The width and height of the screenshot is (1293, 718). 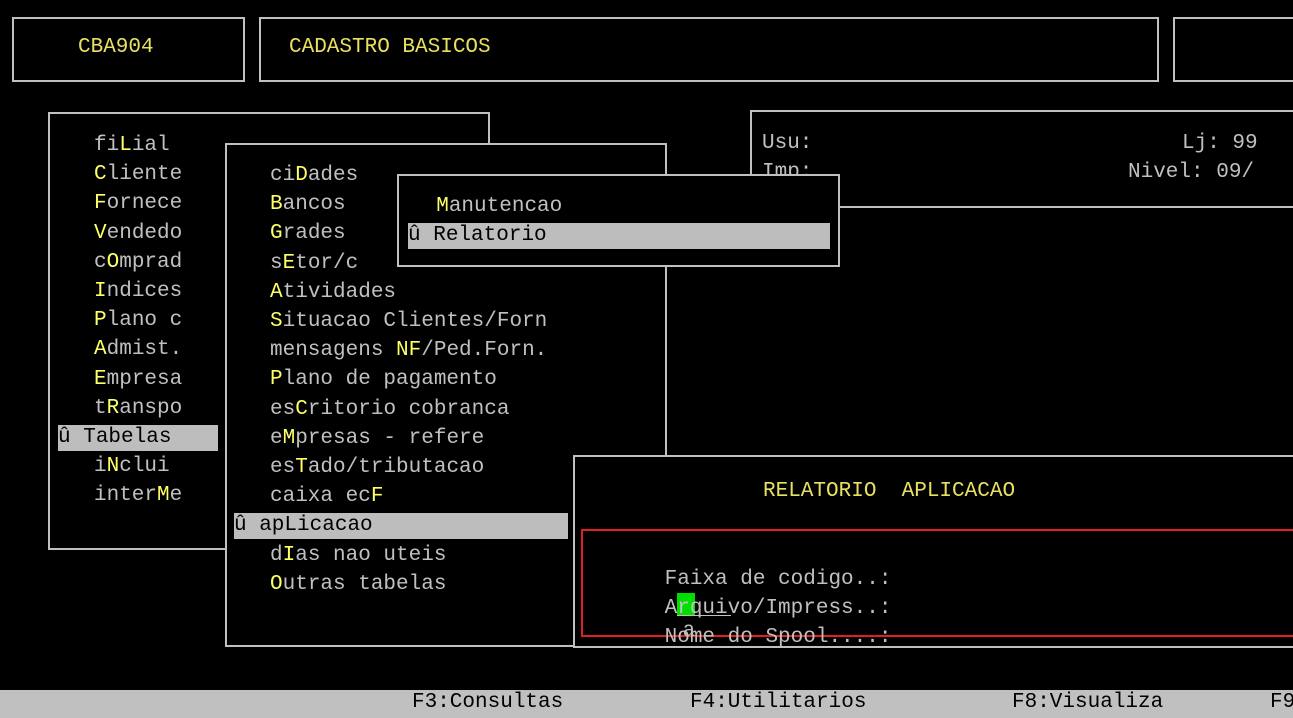 What do you see at coordinates (377, 439) in the screenshot?
I see `menu-item: eMpresas - refere` at bounding box center [377, 439].